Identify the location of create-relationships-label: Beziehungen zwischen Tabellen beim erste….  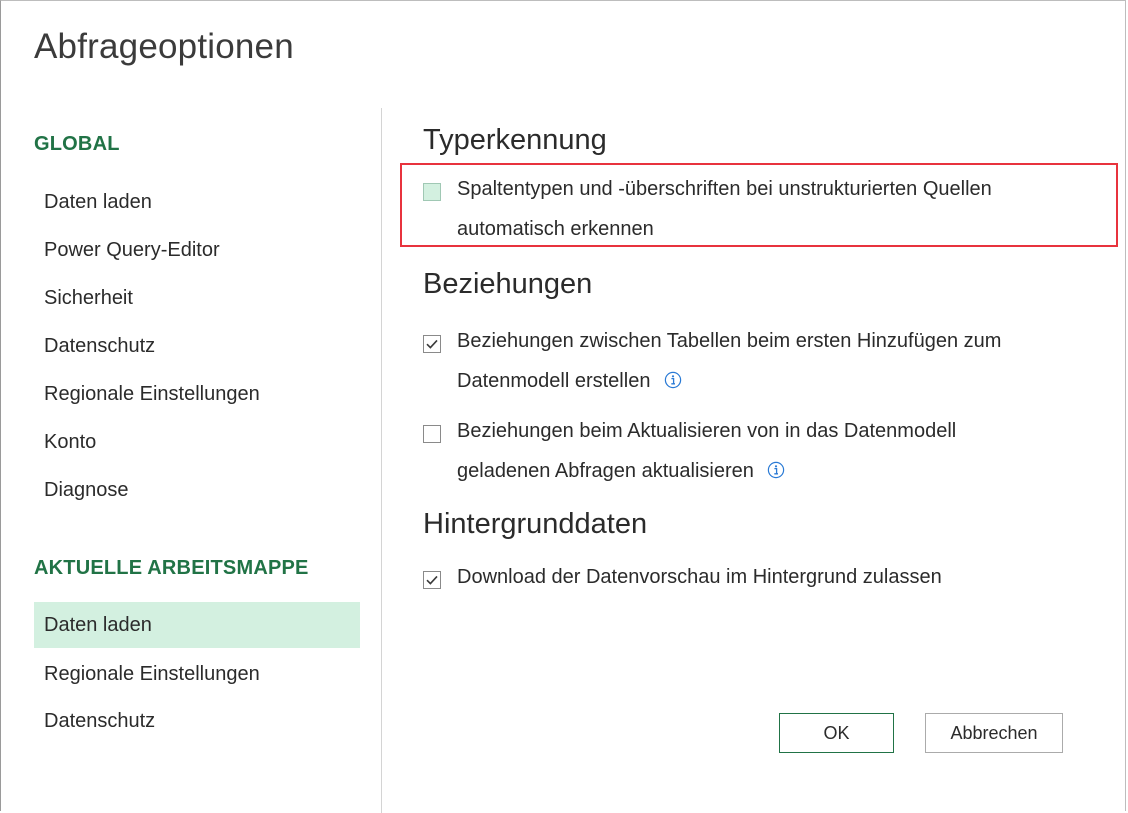
(787, 361).